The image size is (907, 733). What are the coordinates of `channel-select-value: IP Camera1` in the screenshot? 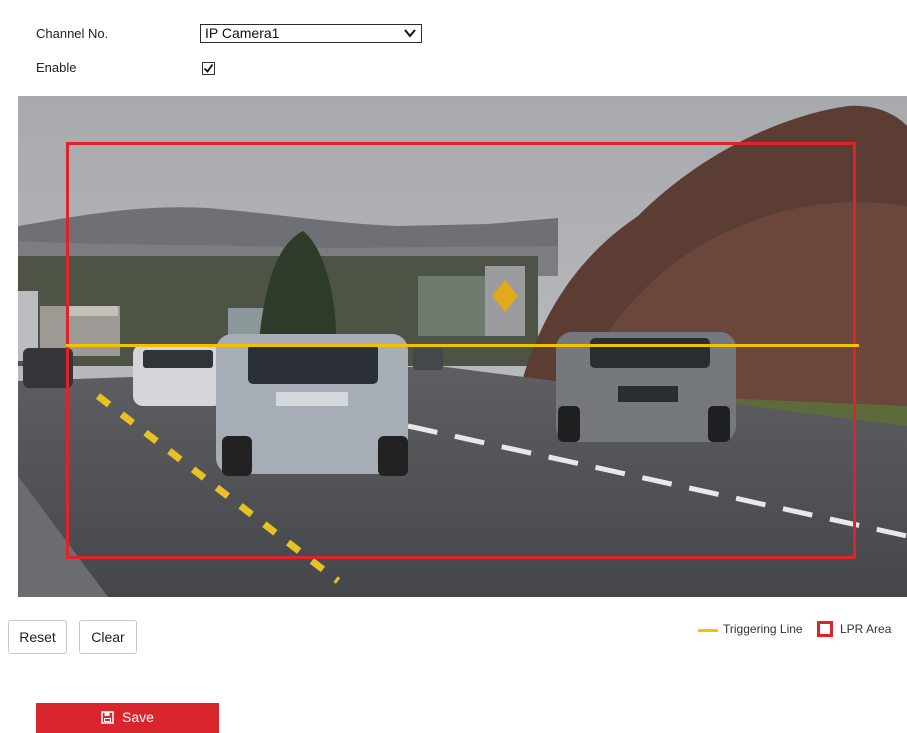 It's located at (242, 33).